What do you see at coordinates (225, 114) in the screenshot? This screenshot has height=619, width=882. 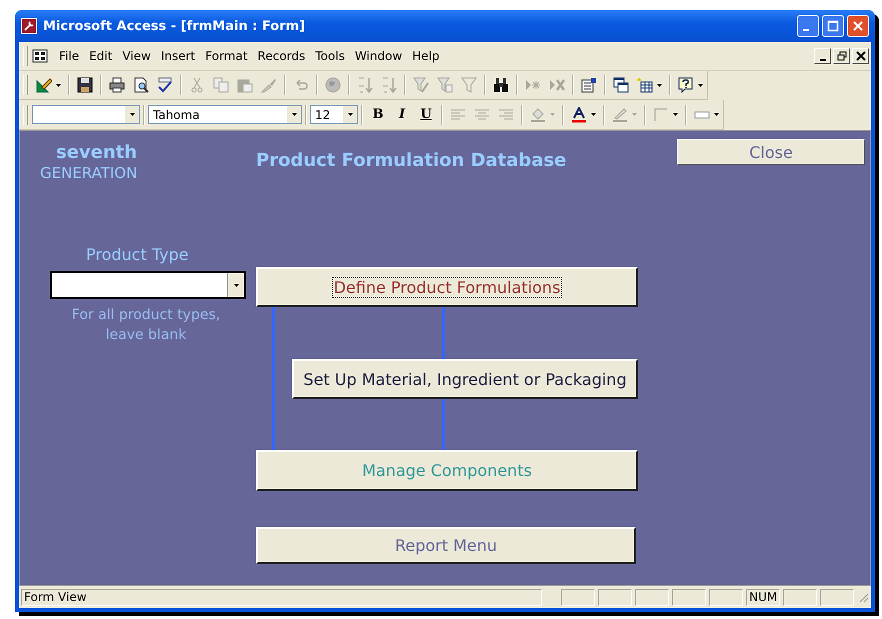 I see `font-field: Tahoma` at bounding box center [225, 114].